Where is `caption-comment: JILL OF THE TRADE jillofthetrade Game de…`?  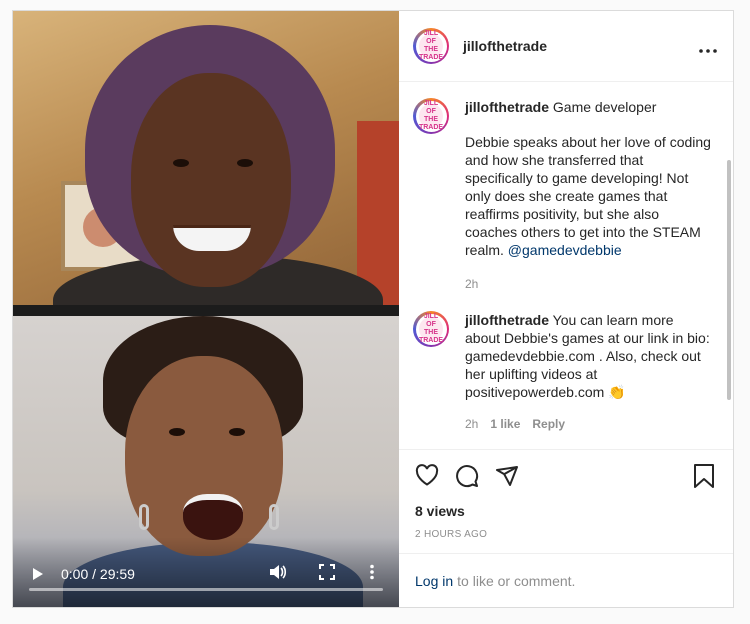
caption-comment: JILL OF THE TRADE jillofthetrade Game de… is located at coordinates (565, 195).